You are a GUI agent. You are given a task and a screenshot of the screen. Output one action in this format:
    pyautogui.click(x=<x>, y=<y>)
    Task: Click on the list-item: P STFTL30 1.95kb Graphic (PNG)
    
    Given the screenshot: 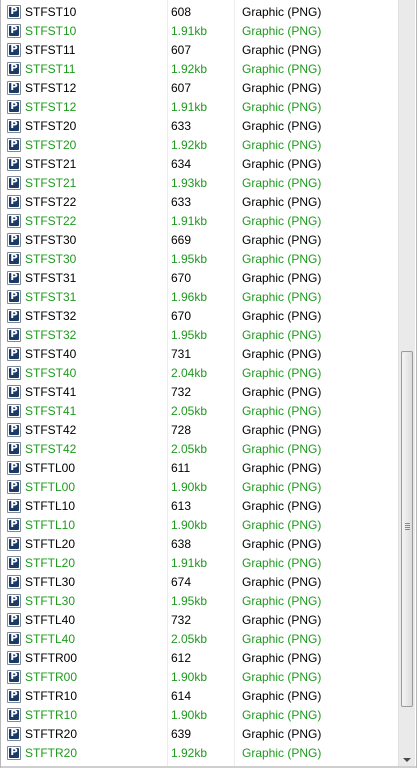 What is the action you would take?
    pyautogui.click(x=199, y=600)
    